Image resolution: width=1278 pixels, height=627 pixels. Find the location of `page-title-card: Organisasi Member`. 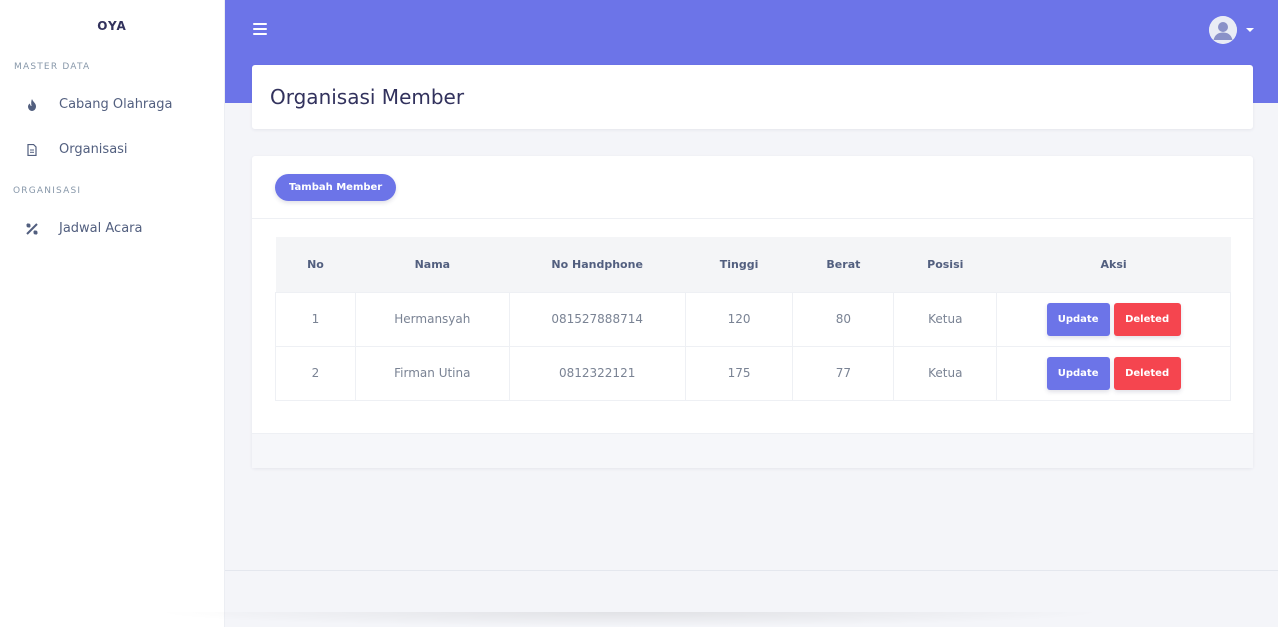

page-title-card: Organisasi Member is located at coordinates (752, 97).